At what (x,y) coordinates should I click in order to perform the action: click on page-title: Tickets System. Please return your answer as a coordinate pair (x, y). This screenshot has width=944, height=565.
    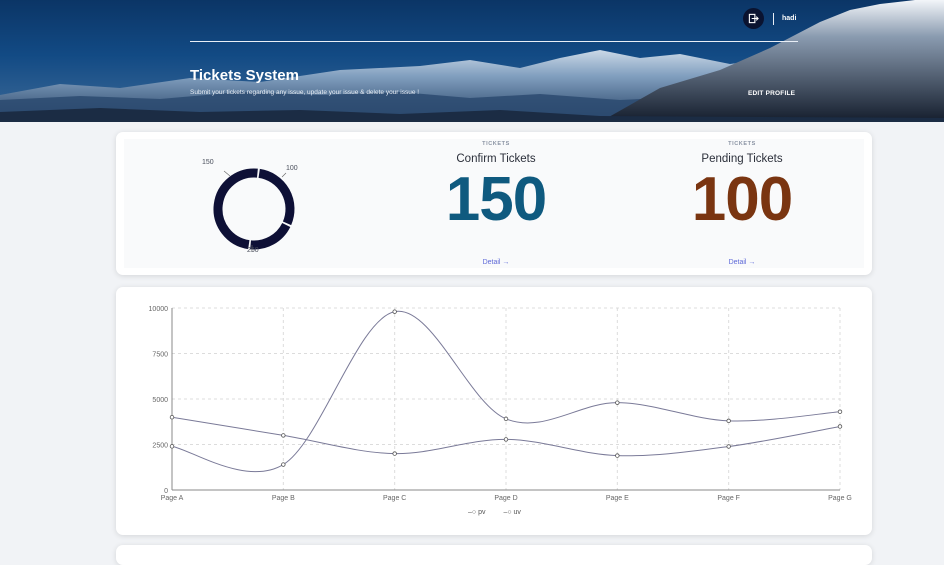
    Looking at the image, I should click on (244, 75).